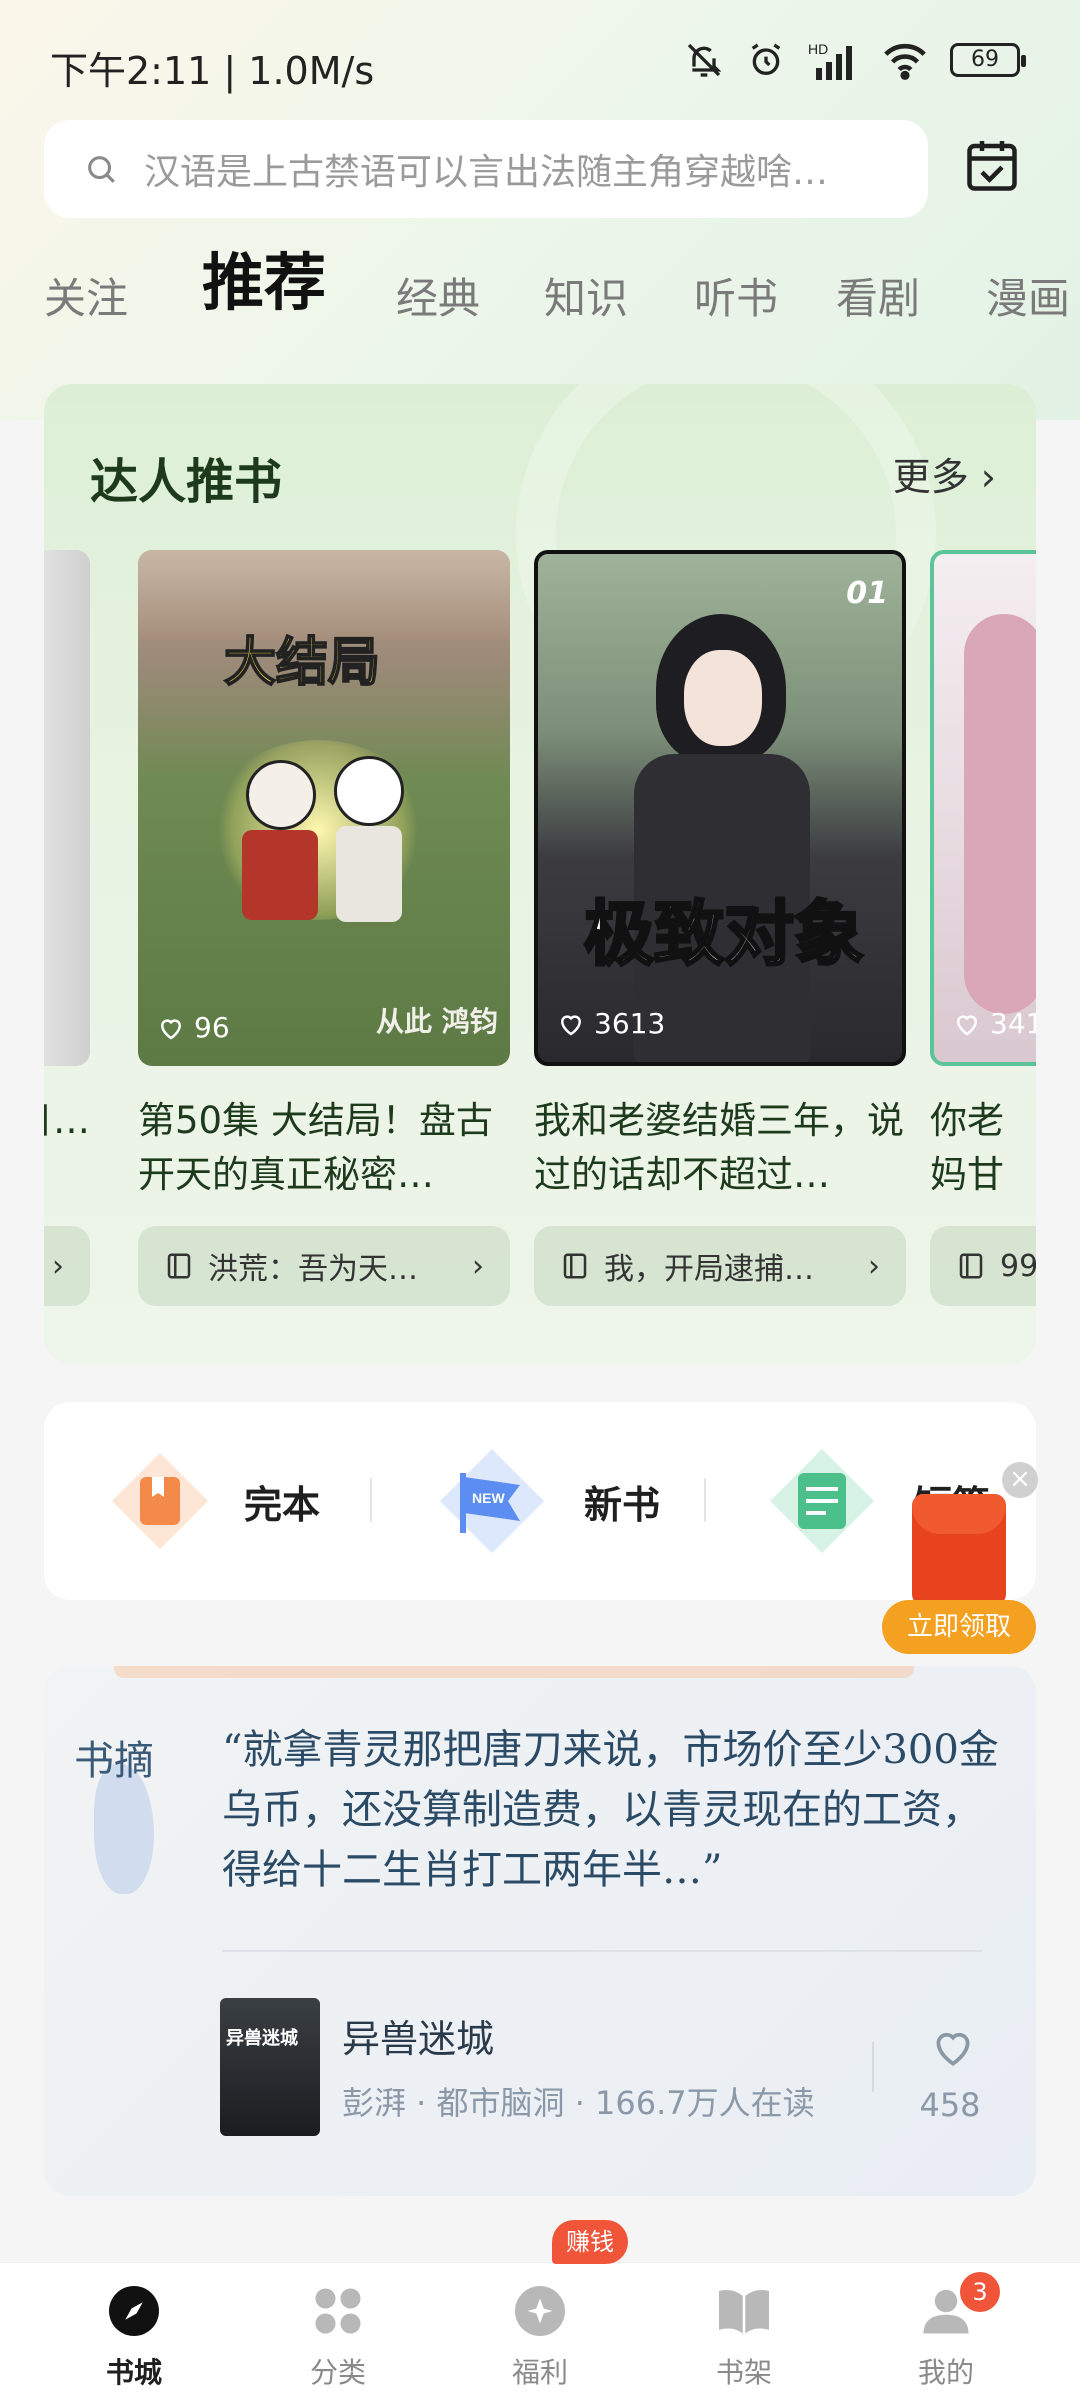  I want to click on calendar-check-icon, so click(992, 166).